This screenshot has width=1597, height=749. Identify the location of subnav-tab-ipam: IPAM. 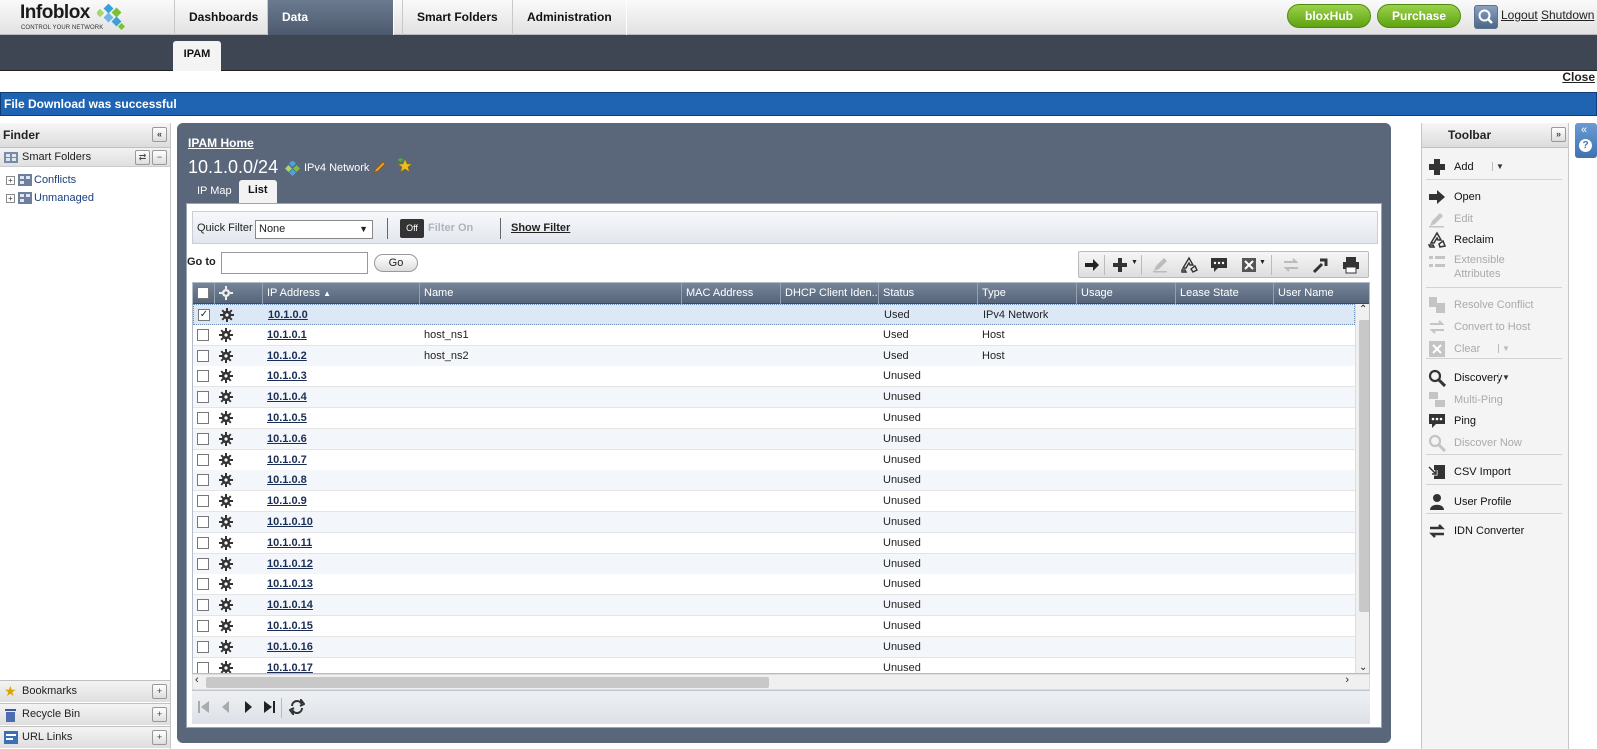
(197, 56).